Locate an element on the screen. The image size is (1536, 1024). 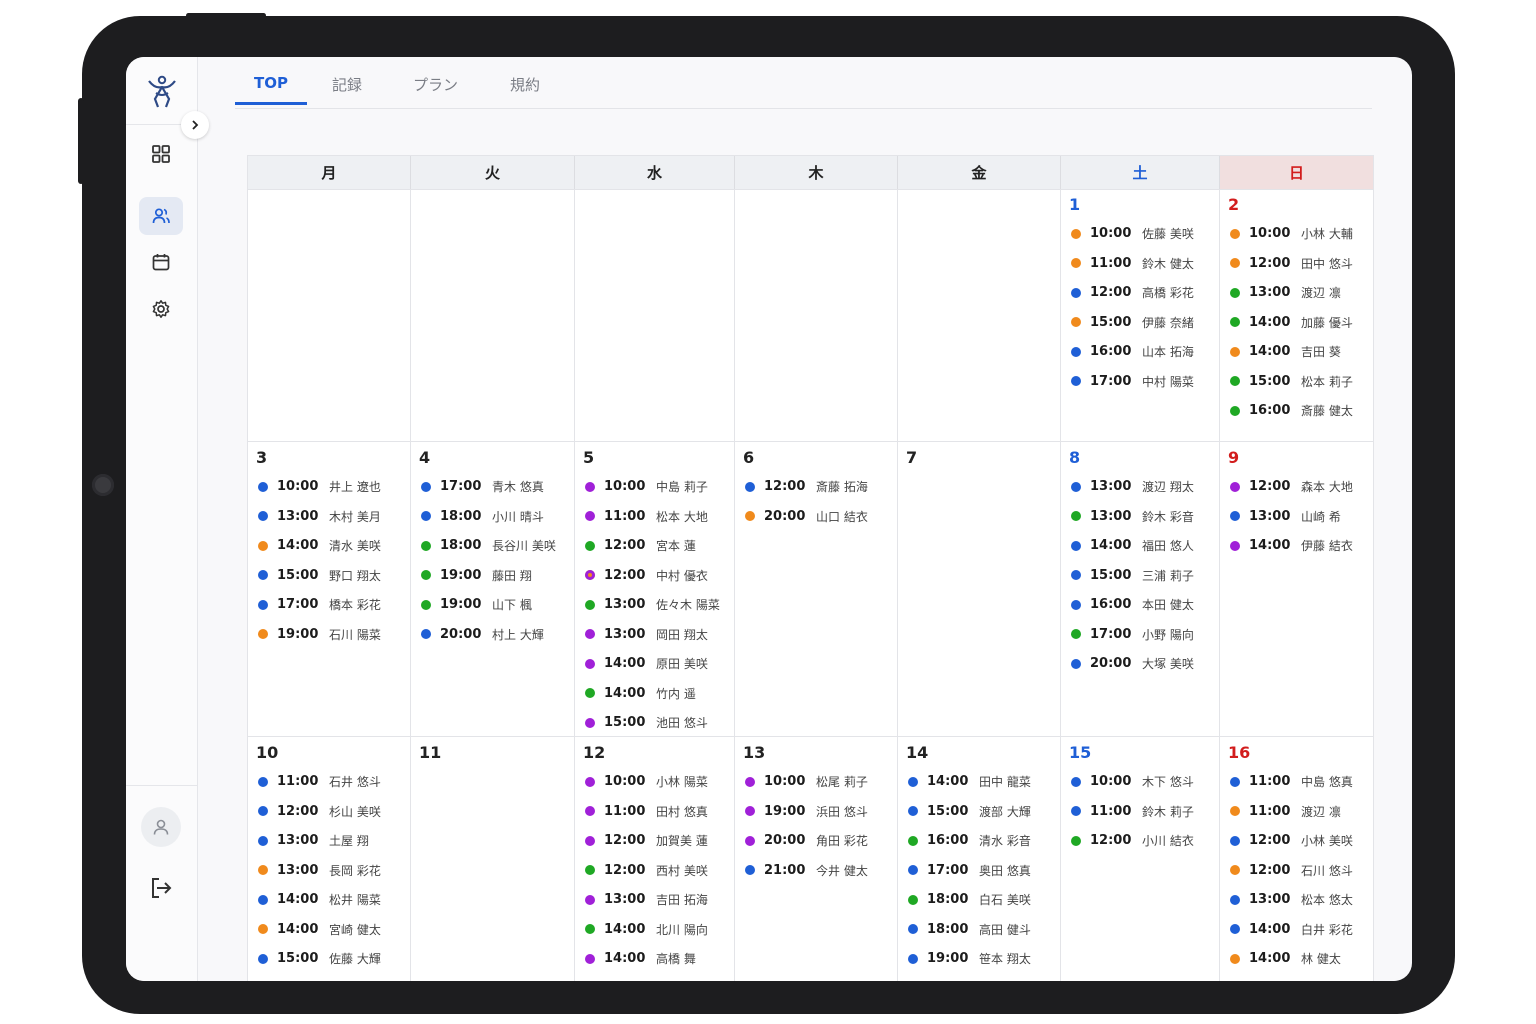
appointment-item: 20:00 大塚 美咲 is located at coordinates (1143, 664).